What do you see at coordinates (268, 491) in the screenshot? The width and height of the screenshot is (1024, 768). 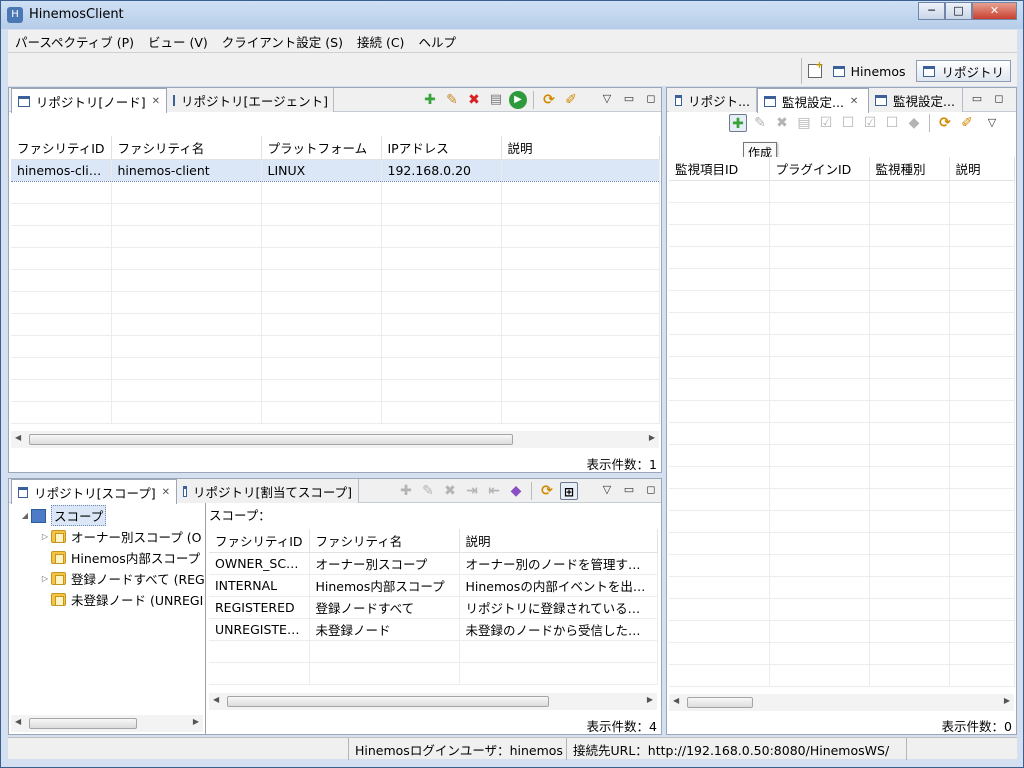 I see `tab-repository-assigned-scope: リポジトリ[割当てスコープ]` at bounding box center [268, 491].